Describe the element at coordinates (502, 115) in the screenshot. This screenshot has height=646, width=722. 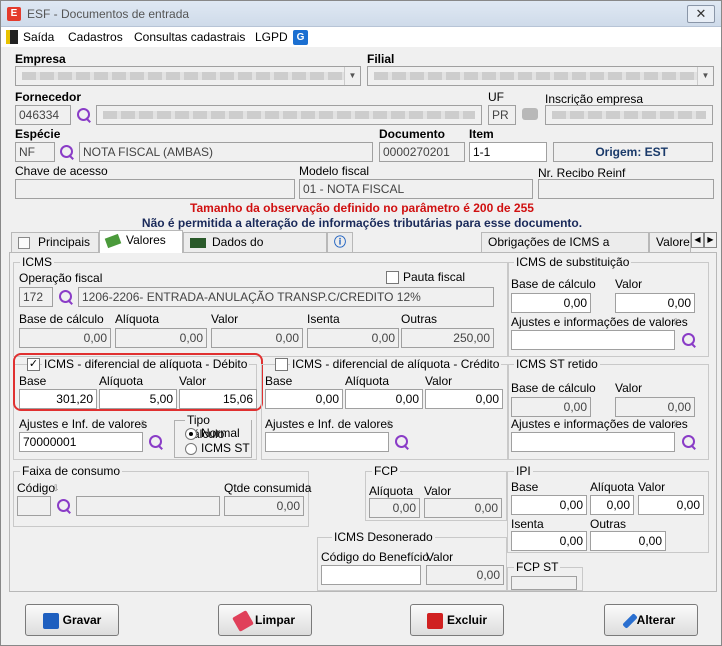
I see `uf-field: PR` at that location.